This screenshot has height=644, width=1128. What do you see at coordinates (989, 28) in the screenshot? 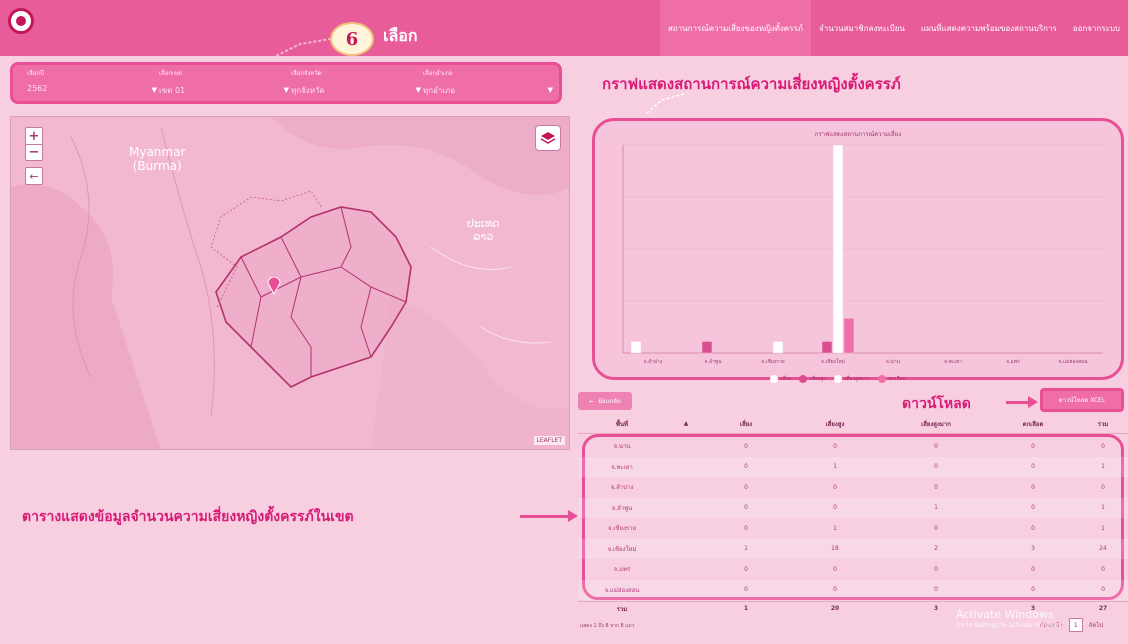
I see `nav-service-readiness-map: แผนที่แสดงความพร้อมของสถานบริการ` at bounding box center [989, 28].